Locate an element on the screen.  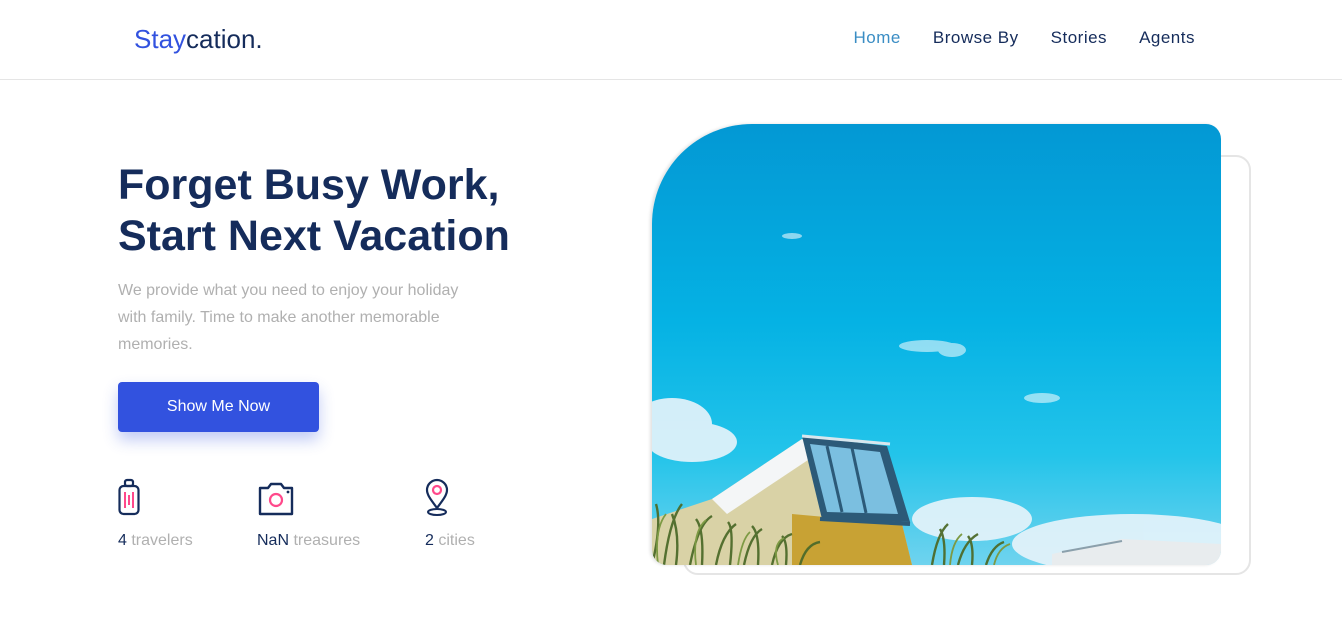
stat-travelers-value: 4 is located at coordinates (122, 540).